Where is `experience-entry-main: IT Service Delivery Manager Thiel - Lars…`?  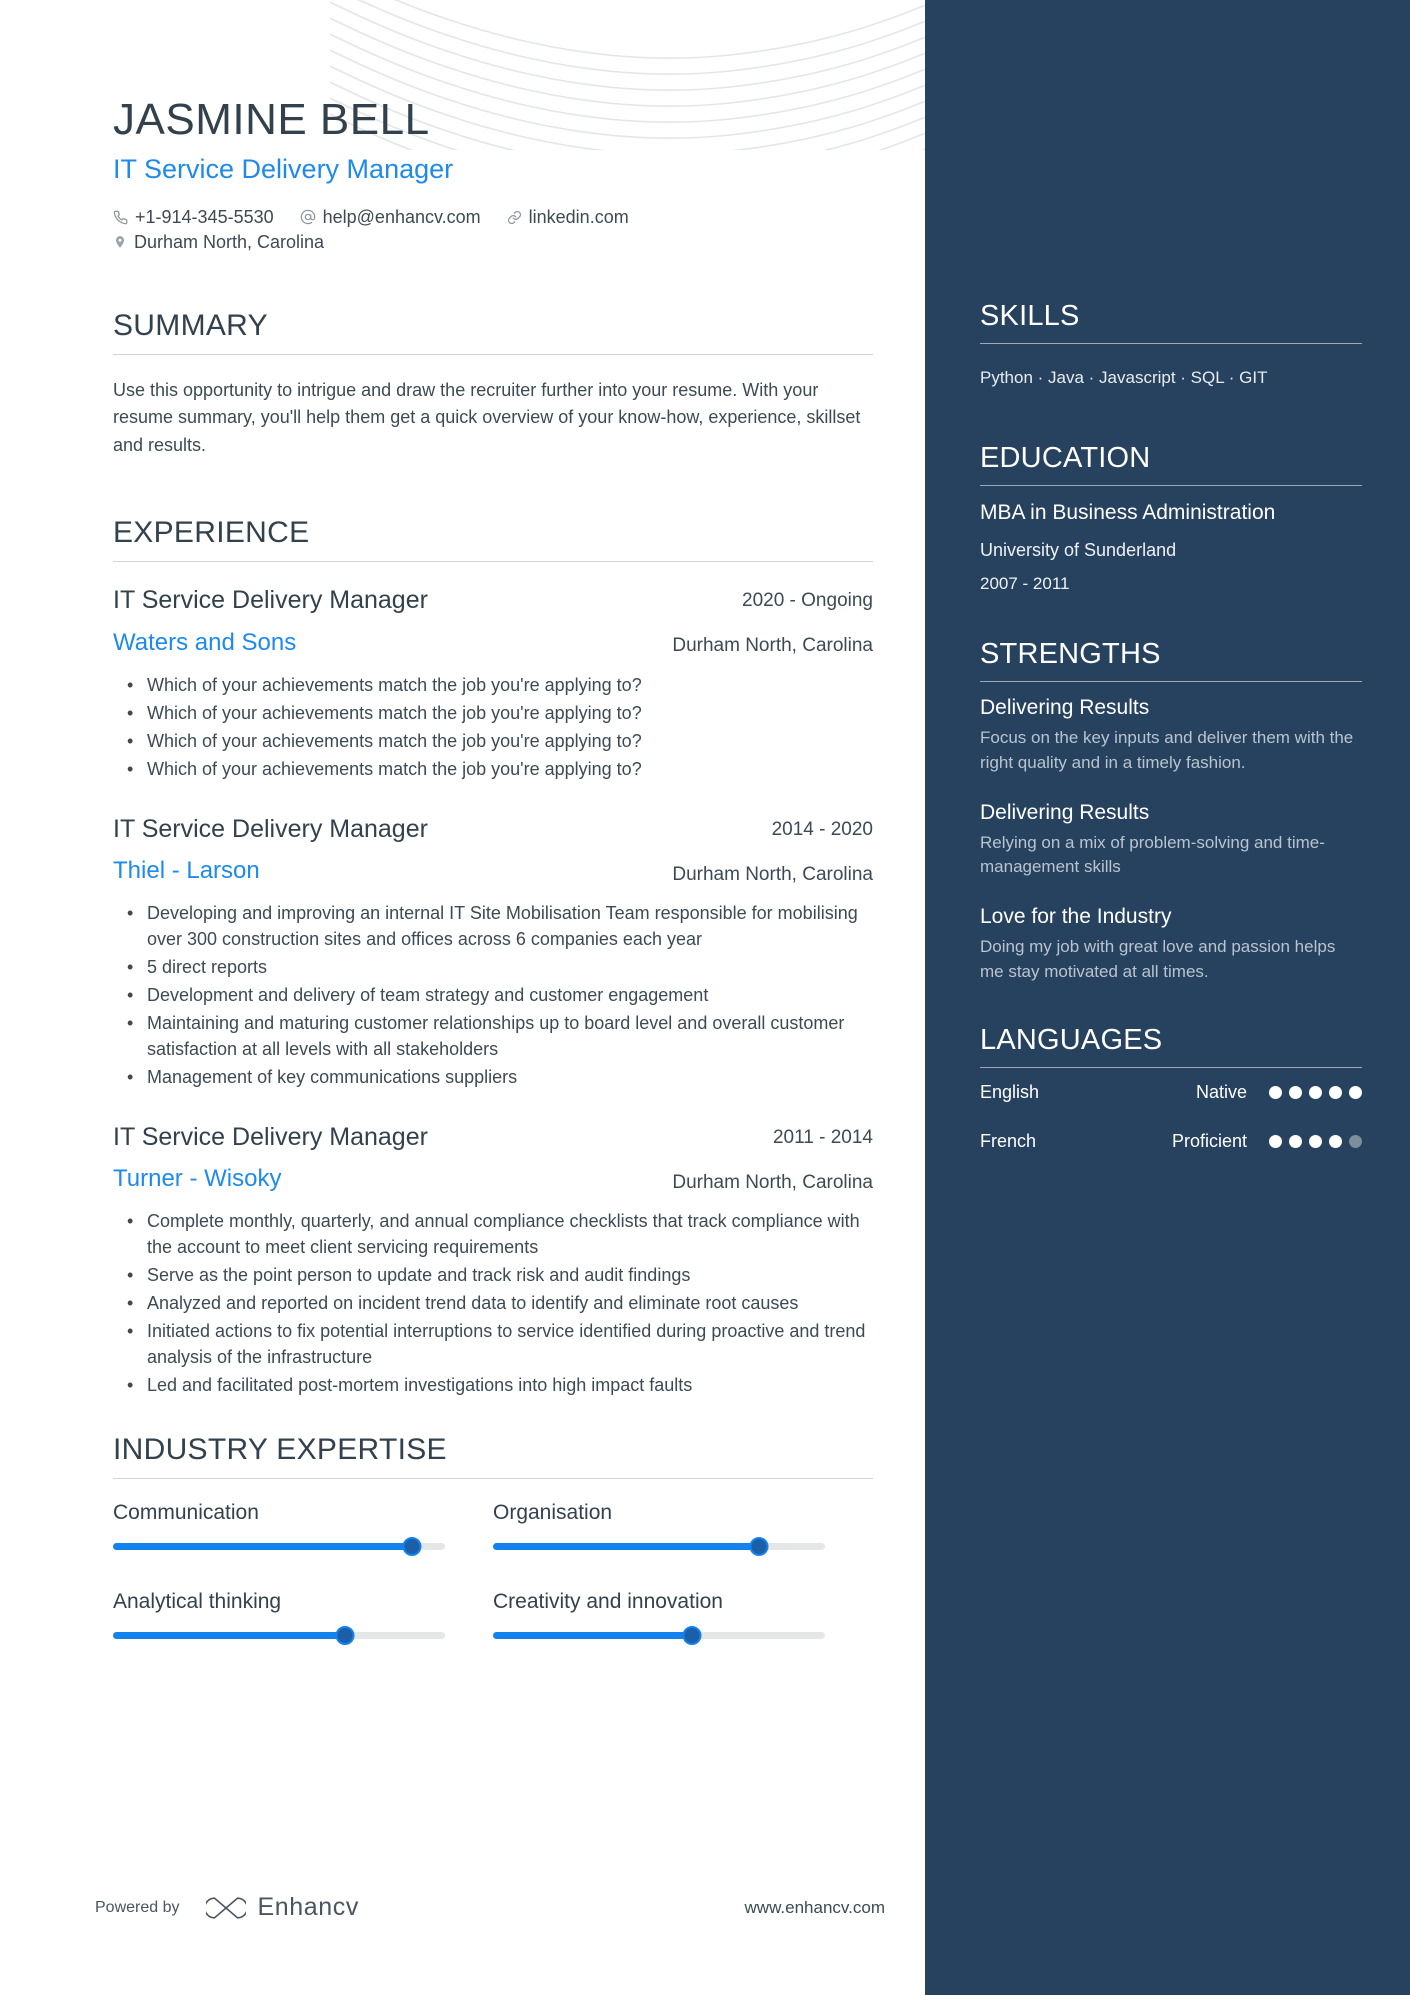 experience-entry-main: IT Service Delivery Manager Thiel - Lars… is located at coordinates (388, 850).